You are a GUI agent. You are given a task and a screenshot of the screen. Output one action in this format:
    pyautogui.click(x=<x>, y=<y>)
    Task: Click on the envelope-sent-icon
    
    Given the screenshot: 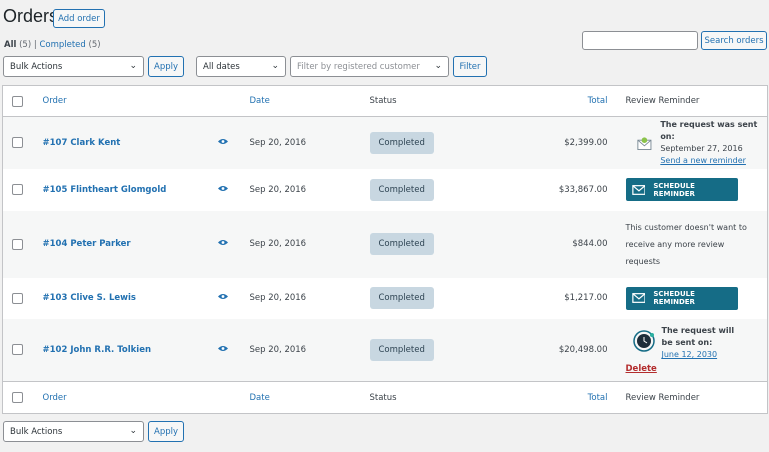 What is the action you would take?
    pyautogui.click(x=643, y=143)
    